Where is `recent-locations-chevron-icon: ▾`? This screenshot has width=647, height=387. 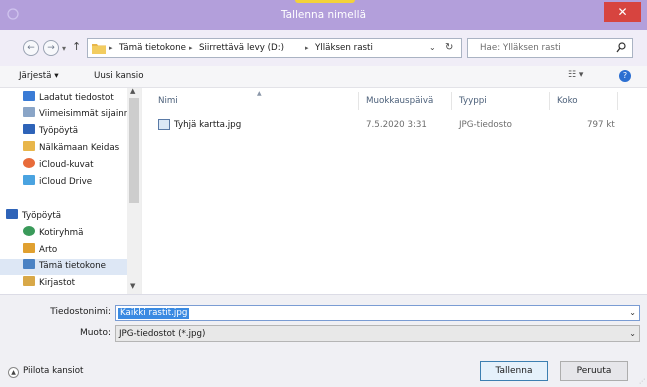
recent-locations-chevron-icon: ▾ is located at coordinates (64, 48).